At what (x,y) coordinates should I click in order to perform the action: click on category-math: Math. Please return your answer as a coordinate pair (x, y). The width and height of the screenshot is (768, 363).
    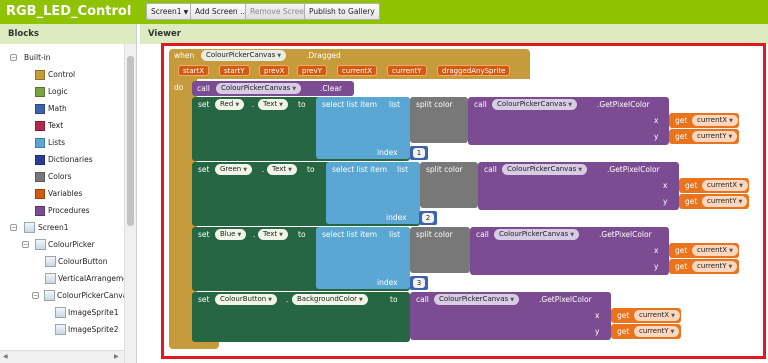
    Looking at the image, I should click on (77, 109).